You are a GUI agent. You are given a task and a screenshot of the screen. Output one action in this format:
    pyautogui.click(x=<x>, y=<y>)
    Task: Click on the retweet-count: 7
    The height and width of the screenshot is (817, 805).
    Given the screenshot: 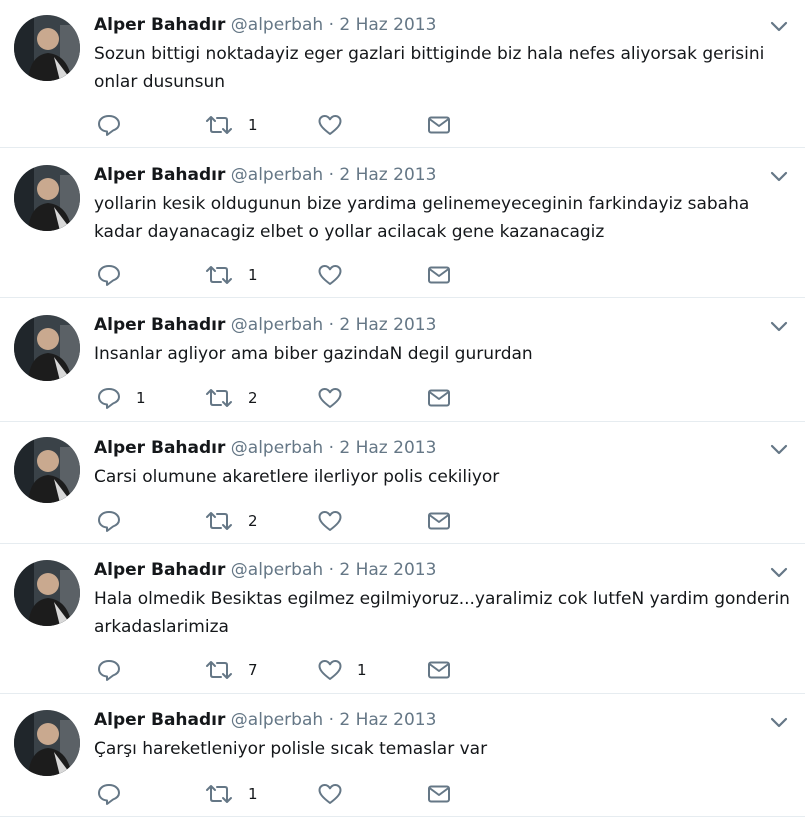 What is the action you would take?
    pyautogui.click(x=253, y=670)
    